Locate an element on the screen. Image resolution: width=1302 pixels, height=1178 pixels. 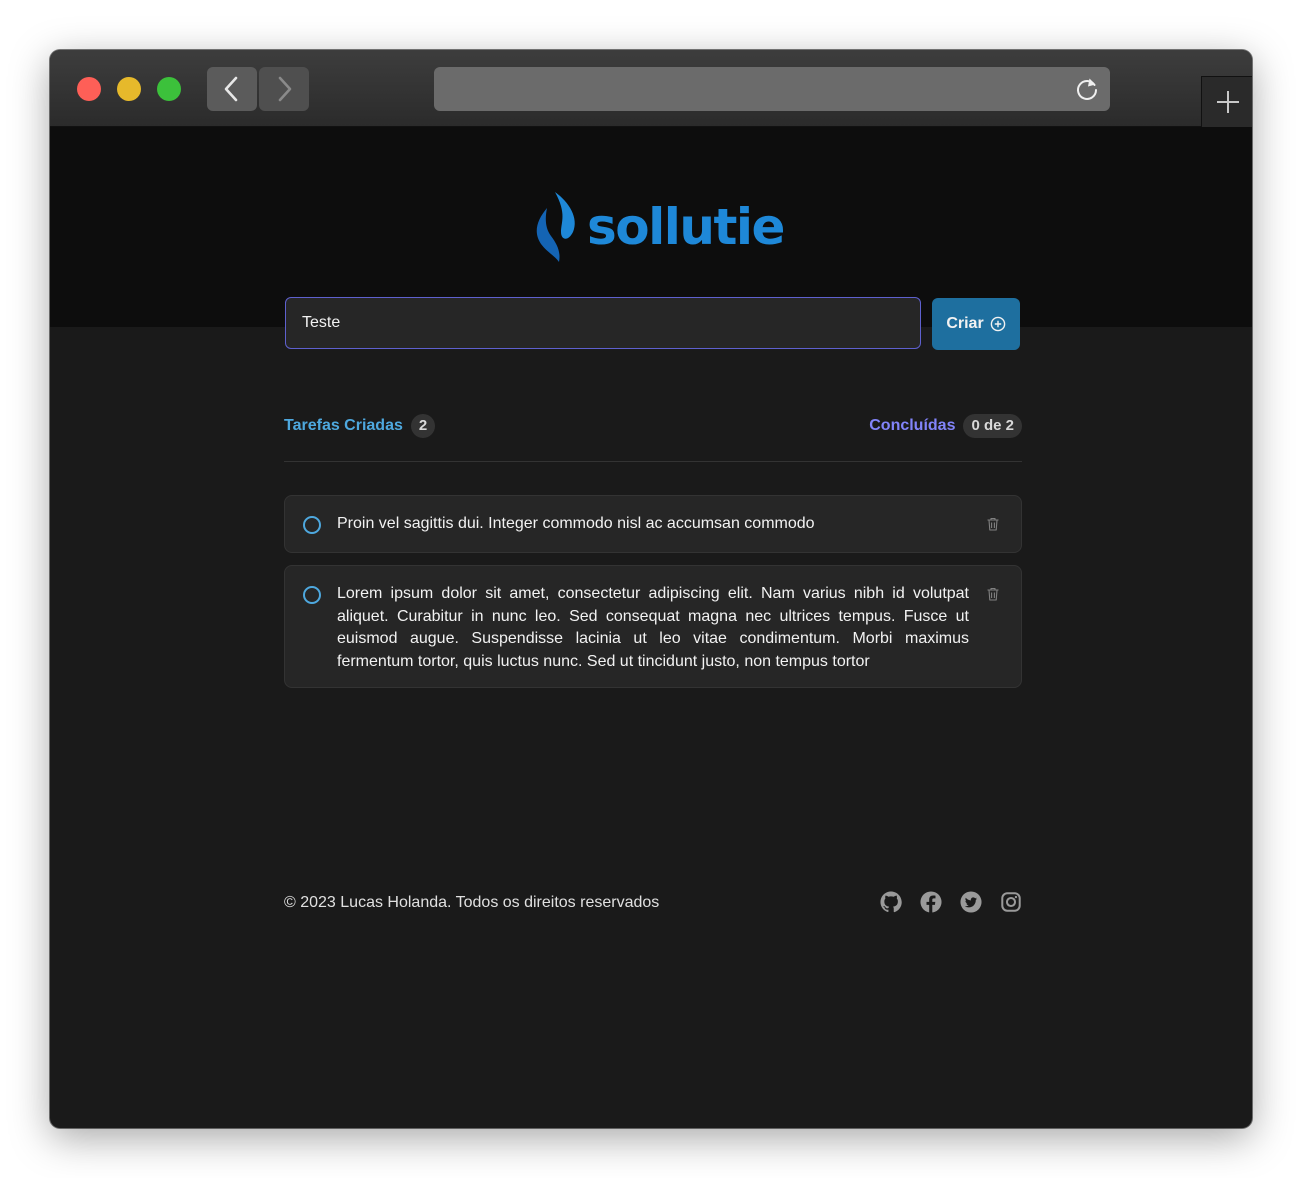
completed-tasks-badge: 0 de 2 is located at coordinates (992, 426).